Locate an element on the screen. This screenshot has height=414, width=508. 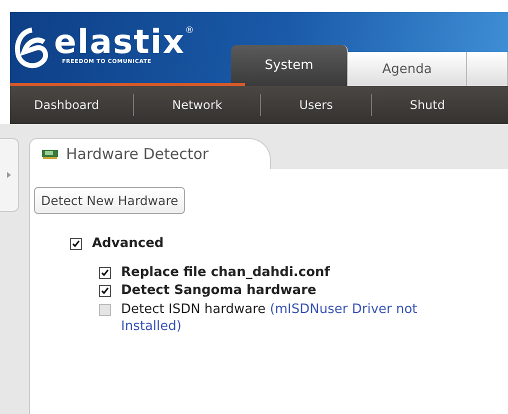
checkbox-label: Detect Sangoma hardware is located at coordinates (218, 290).